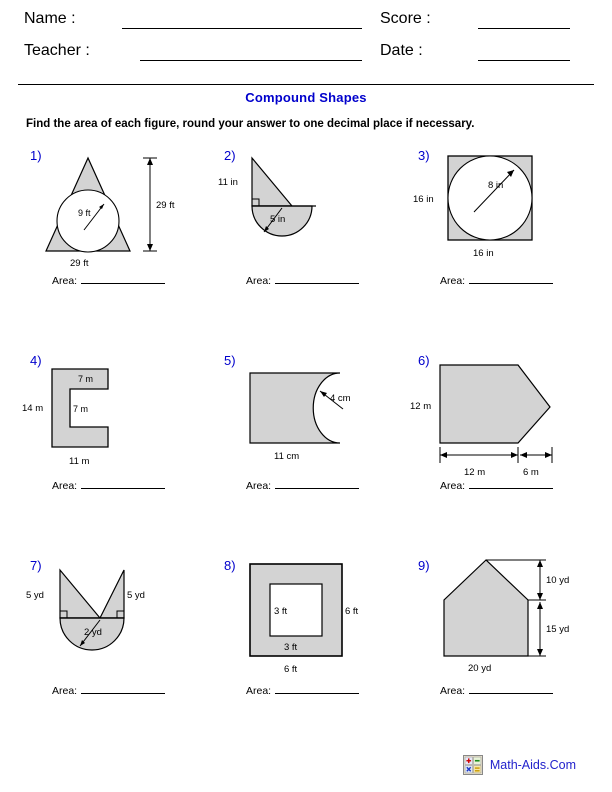 Image resolution: width=612 pixels, height=792 pixels. I want to click on radius-label: 9 ft, so click(84, 213).